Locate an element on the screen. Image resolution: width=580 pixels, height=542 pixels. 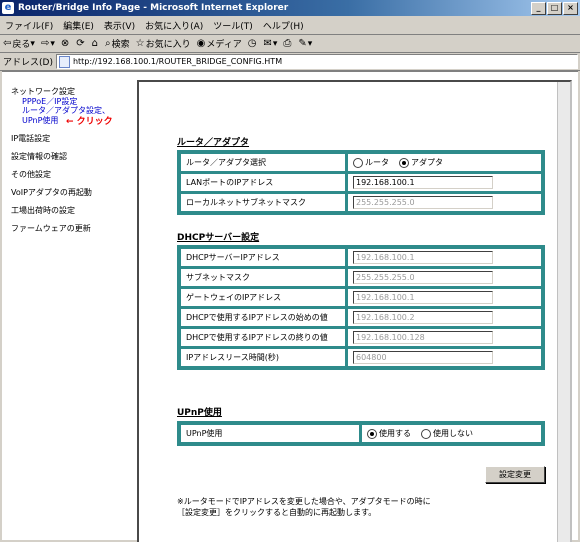
home-button: ⌂ is located at coordinates (95, 43).